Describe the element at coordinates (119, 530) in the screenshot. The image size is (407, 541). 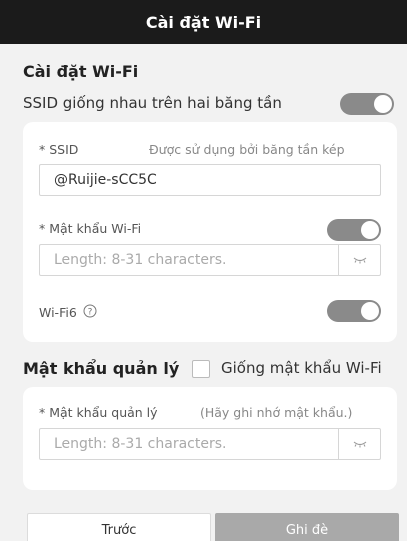
I see `previous-button-label: Trước` at that location.